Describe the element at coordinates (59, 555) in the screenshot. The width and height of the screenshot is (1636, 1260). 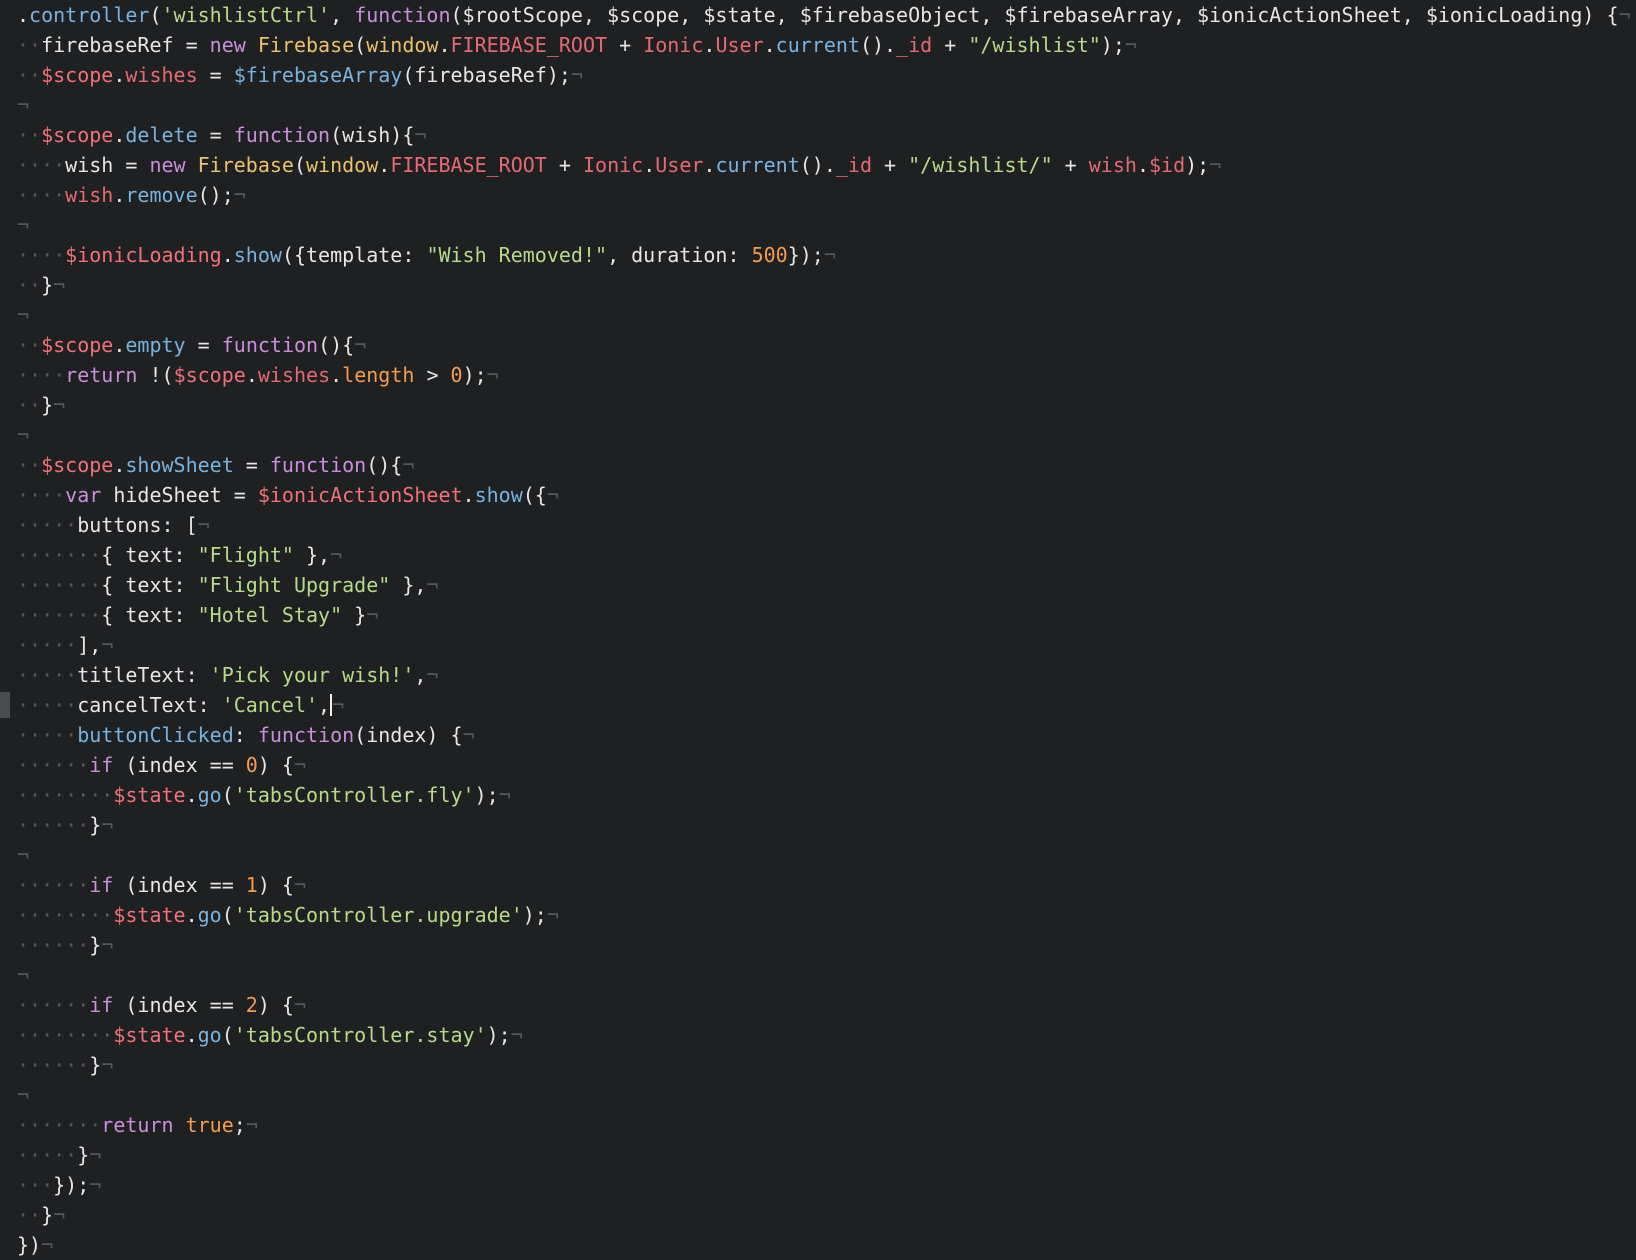
I see `indent-whitespace-markers: ·······` at that location.